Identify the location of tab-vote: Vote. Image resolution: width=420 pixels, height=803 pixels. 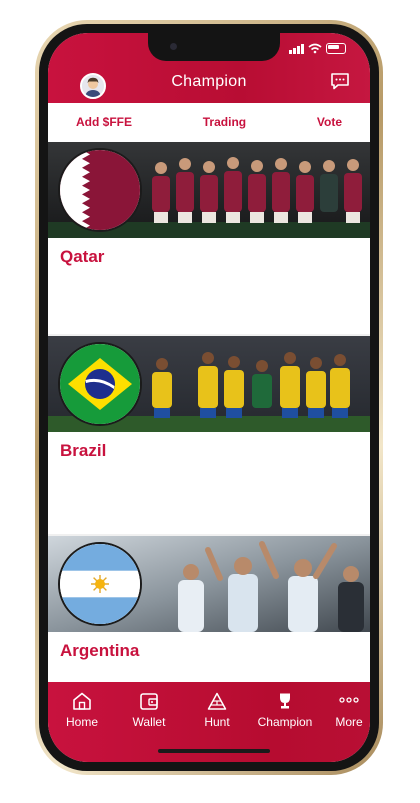
(329, 122).